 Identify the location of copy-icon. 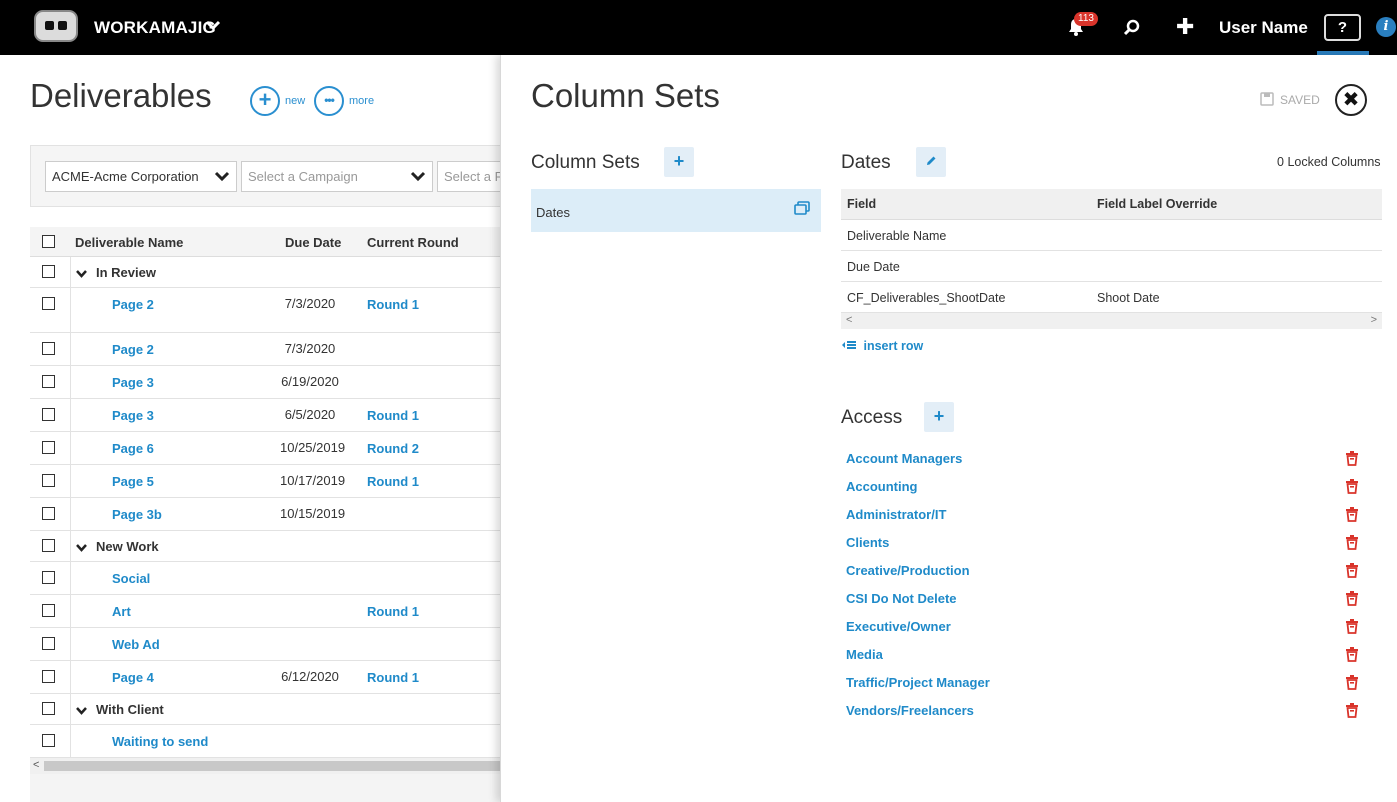
(802, 209).